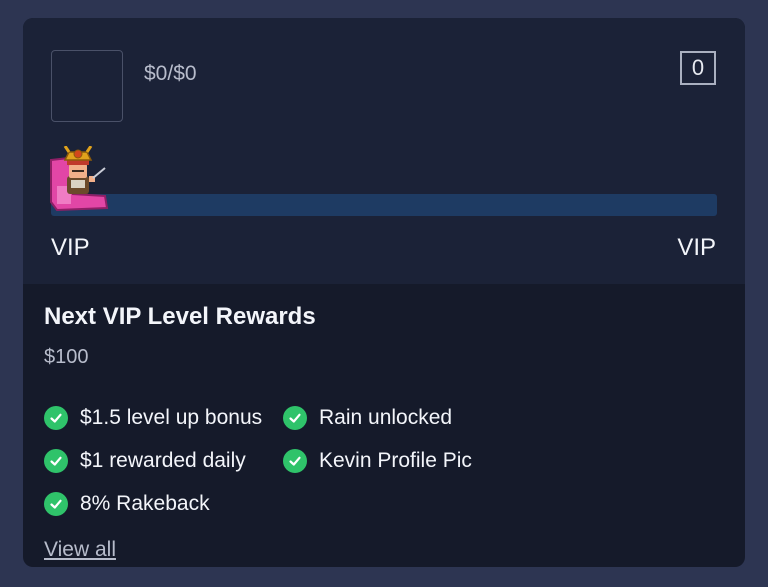 Image resolution: width=768 pixels, height=587 pixels. I want to click on reward-item: 8% Rakeback, so click(127, 504).